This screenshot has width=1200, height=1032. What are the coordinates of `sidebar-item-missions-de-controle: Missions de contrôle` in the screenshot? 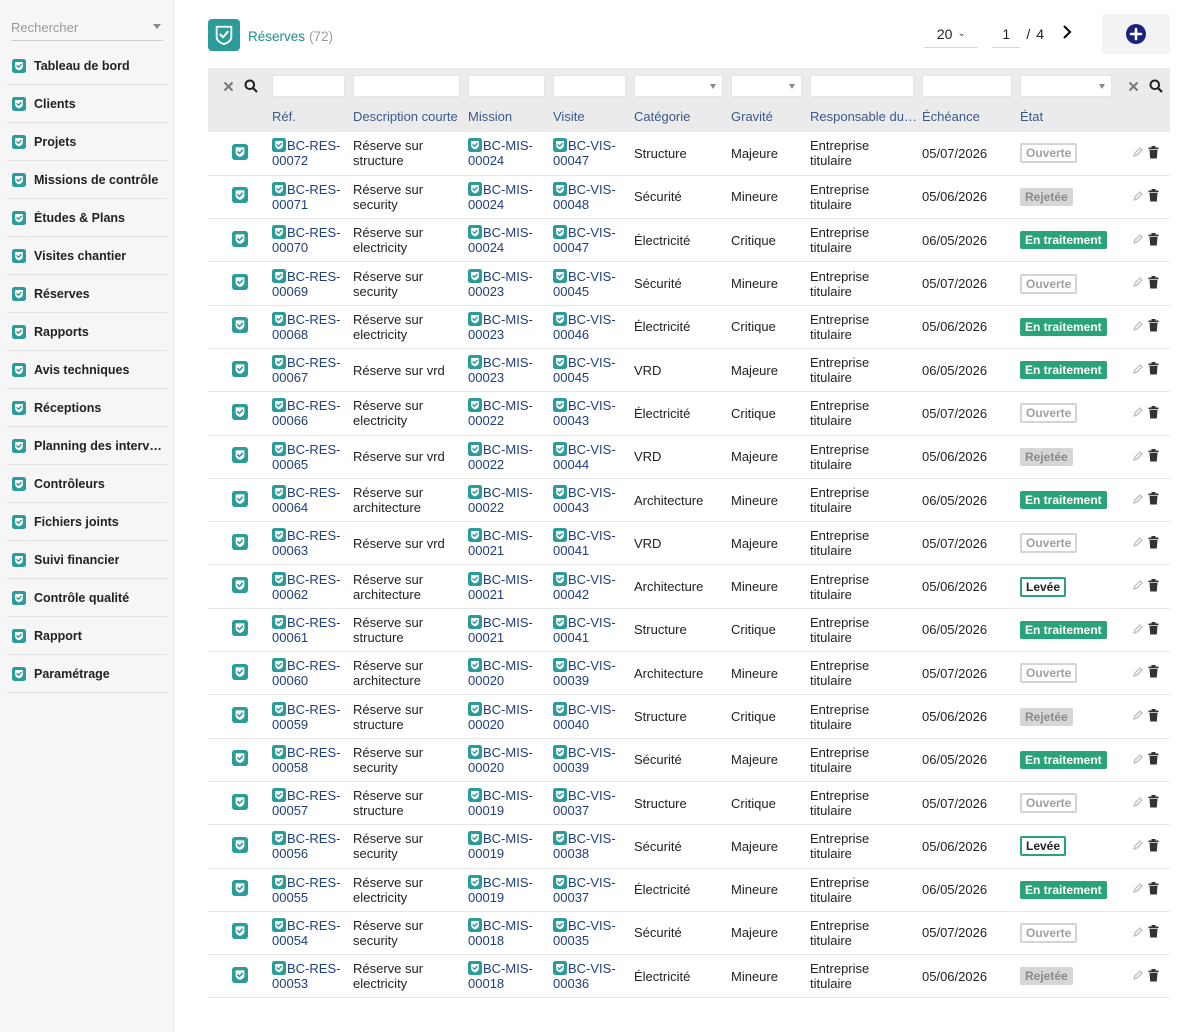 It's located at (86, 180).